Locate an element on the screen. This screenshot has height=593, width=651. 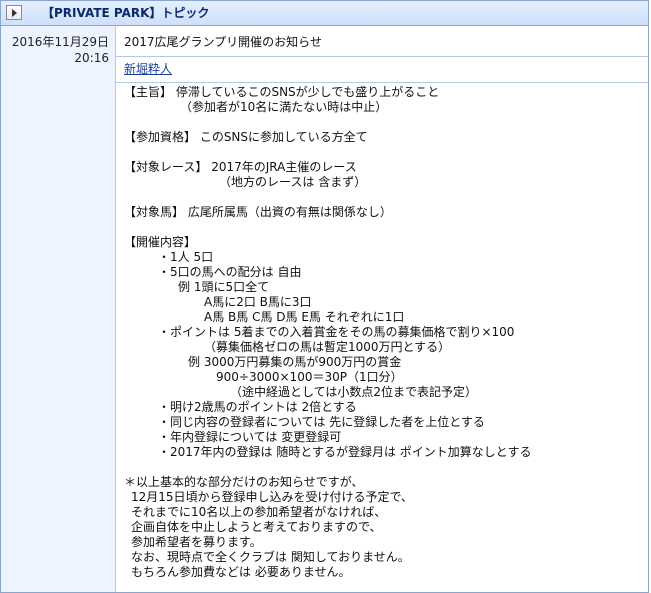
body-line: ・1人 5口 is located at coordinates (186, 257).